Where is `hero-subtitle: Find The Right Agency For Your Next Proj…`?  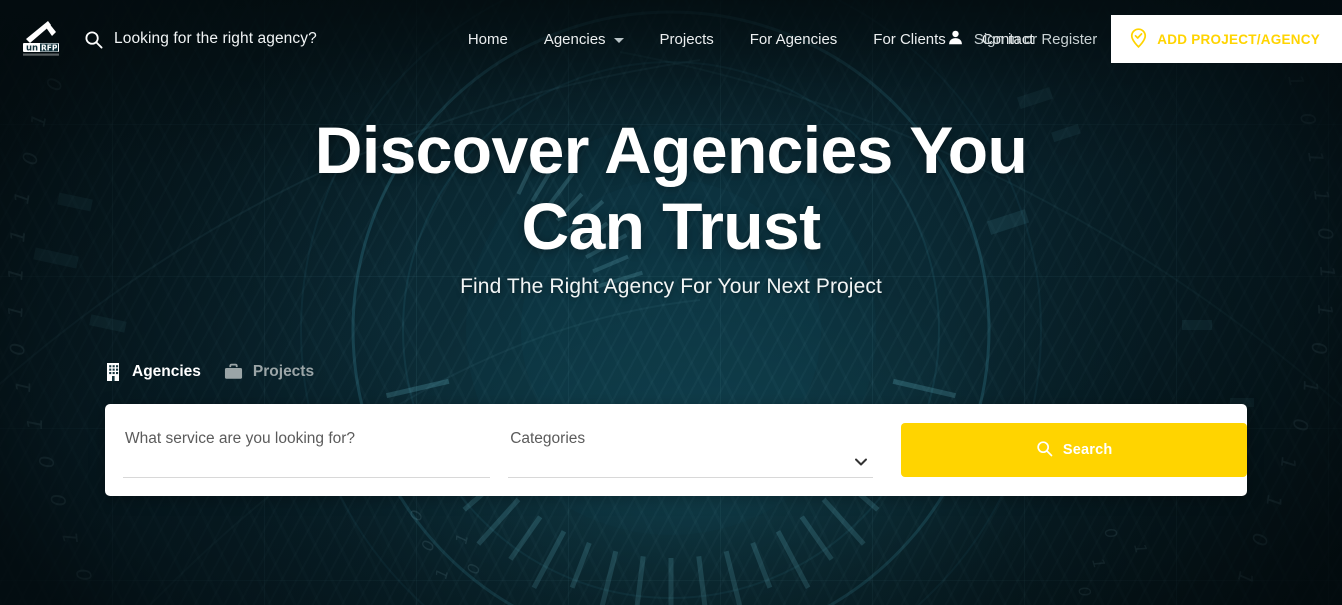
hero-subtitle: Find The Right Agency For Your Next Proj… is located at coordinates (671, 286).